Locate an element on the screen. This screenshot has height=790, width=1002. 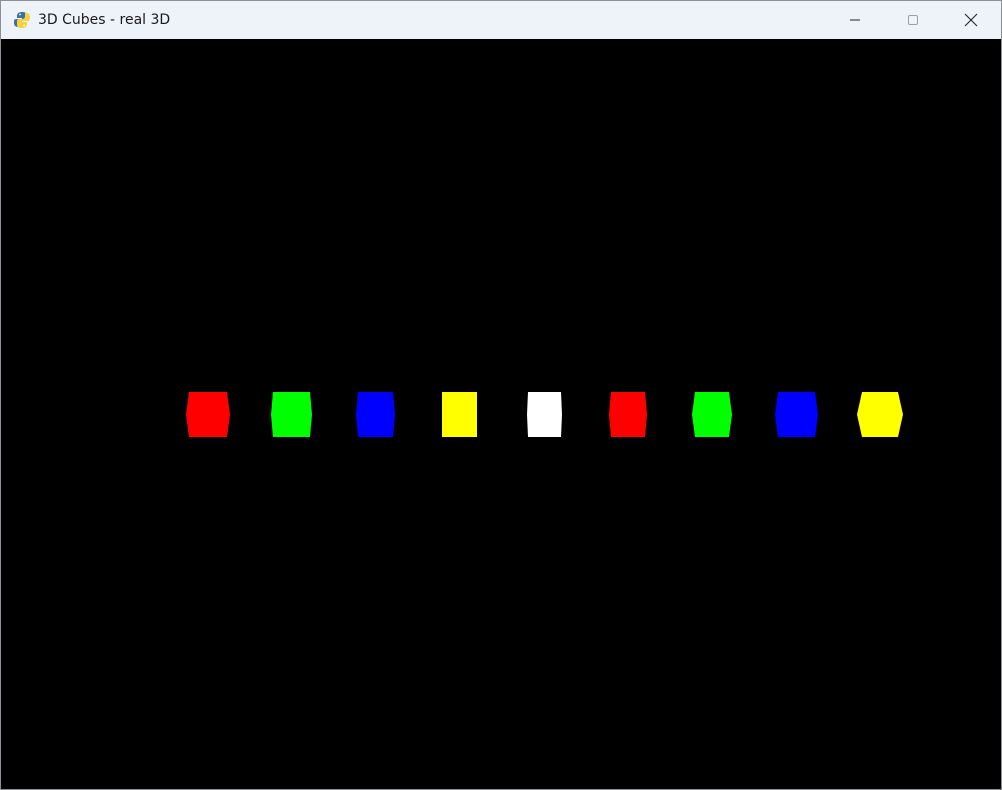
maximize-icon is located at coordinates (913, 20).